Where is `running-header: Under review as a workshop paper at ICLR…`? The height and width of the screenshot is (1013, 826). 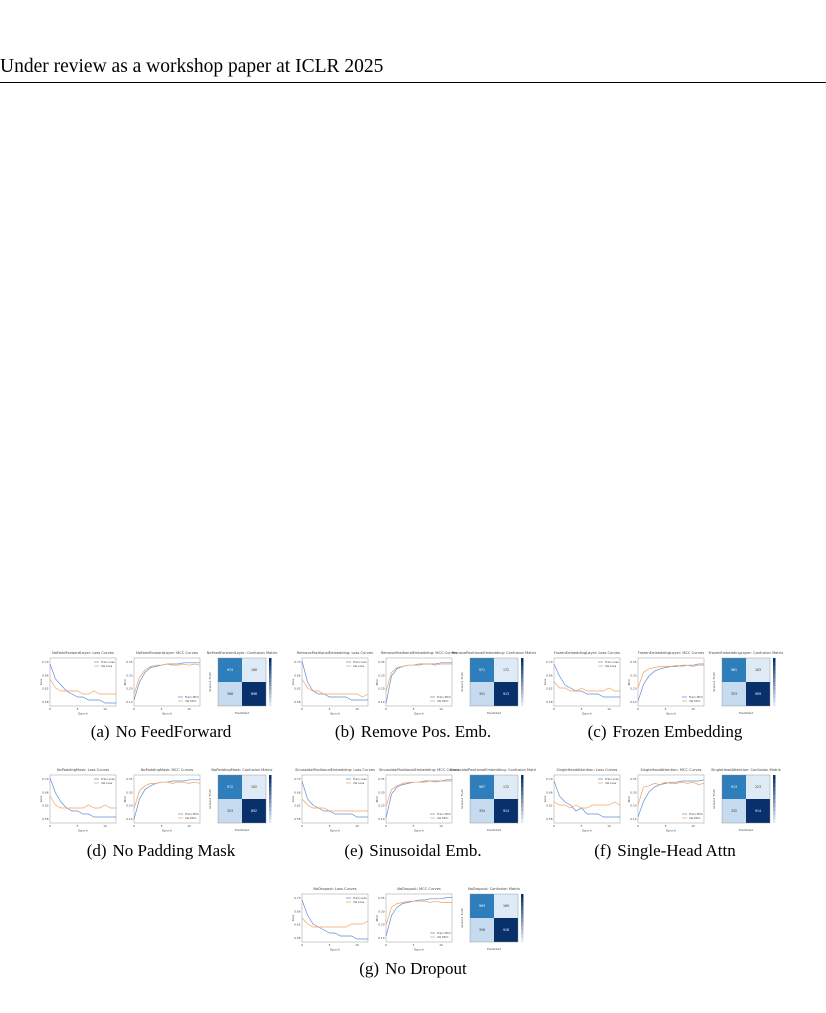 running-header: Under review as a workshop paper at ICLR… is located at coordinates (192, 66).